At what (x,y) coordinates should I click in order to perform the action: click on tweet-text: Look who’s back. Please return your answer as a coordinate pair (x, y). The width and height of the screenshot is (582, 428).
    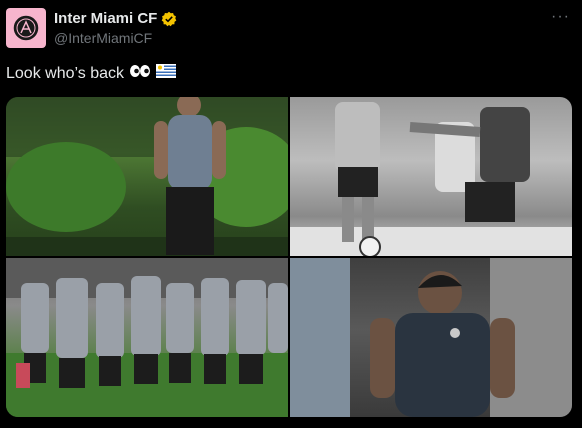
    Looking at the image, I should click on (91, 73).